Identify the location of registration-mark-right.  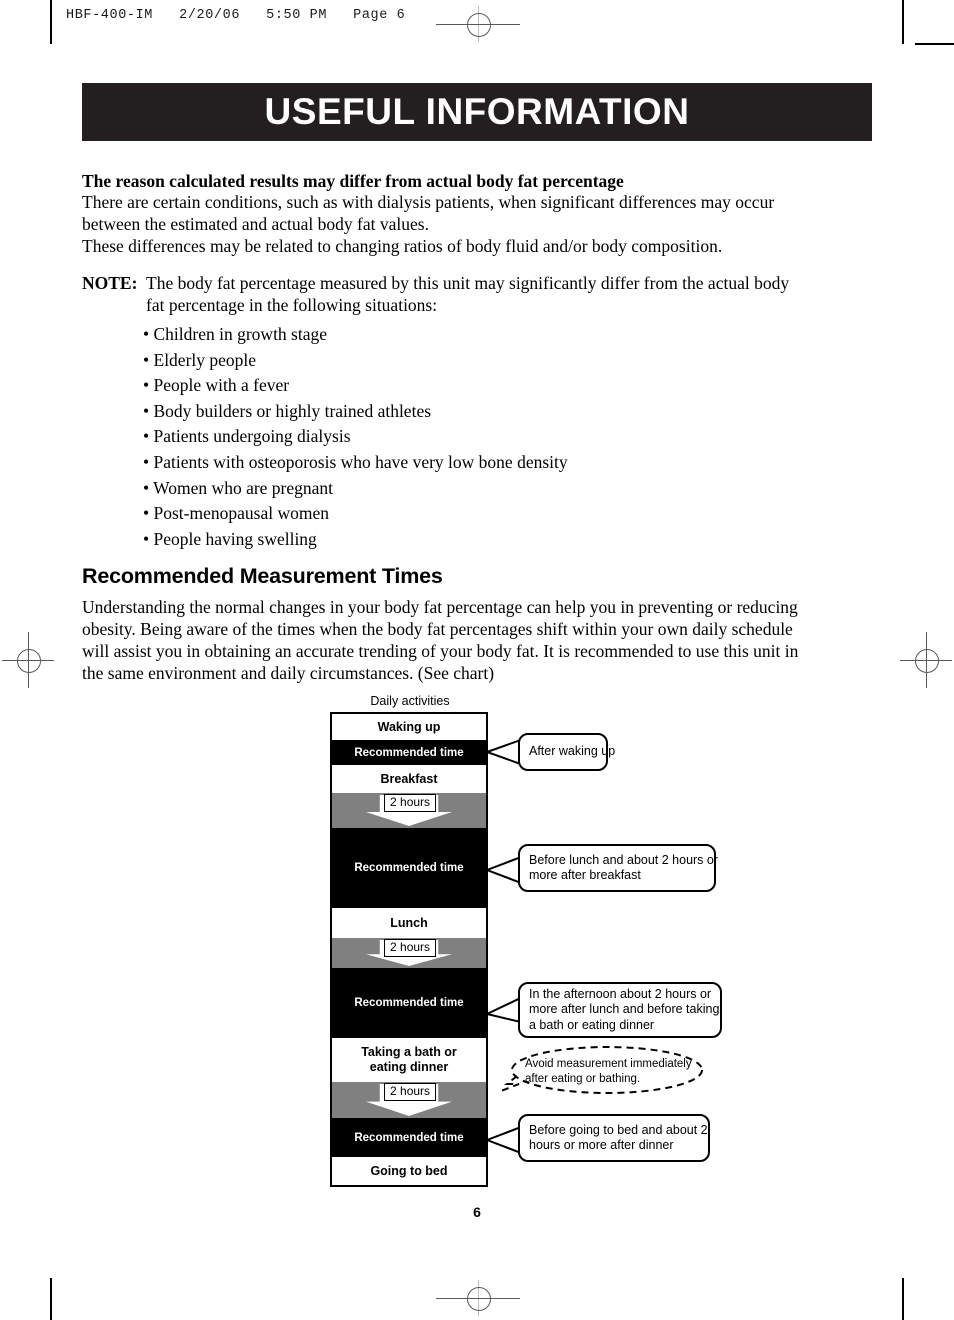
(926, 660).